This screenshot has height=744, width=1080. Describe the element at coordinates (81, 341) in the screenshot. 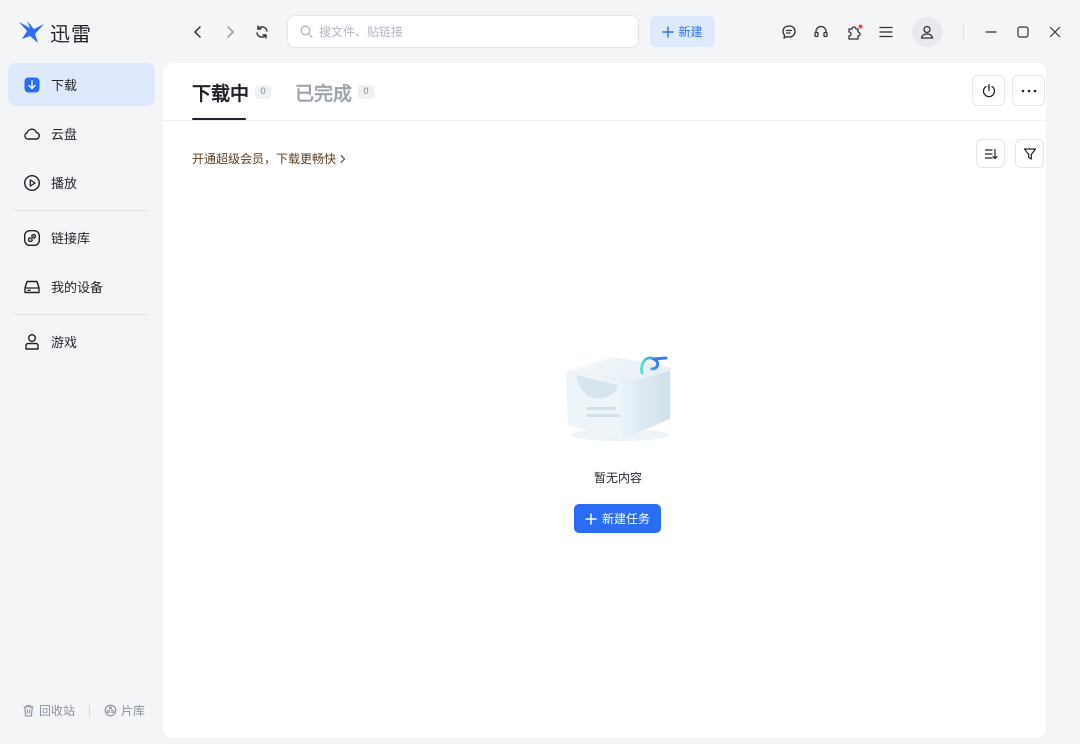

I see `sidebar-item-games: 游戏` at that location.